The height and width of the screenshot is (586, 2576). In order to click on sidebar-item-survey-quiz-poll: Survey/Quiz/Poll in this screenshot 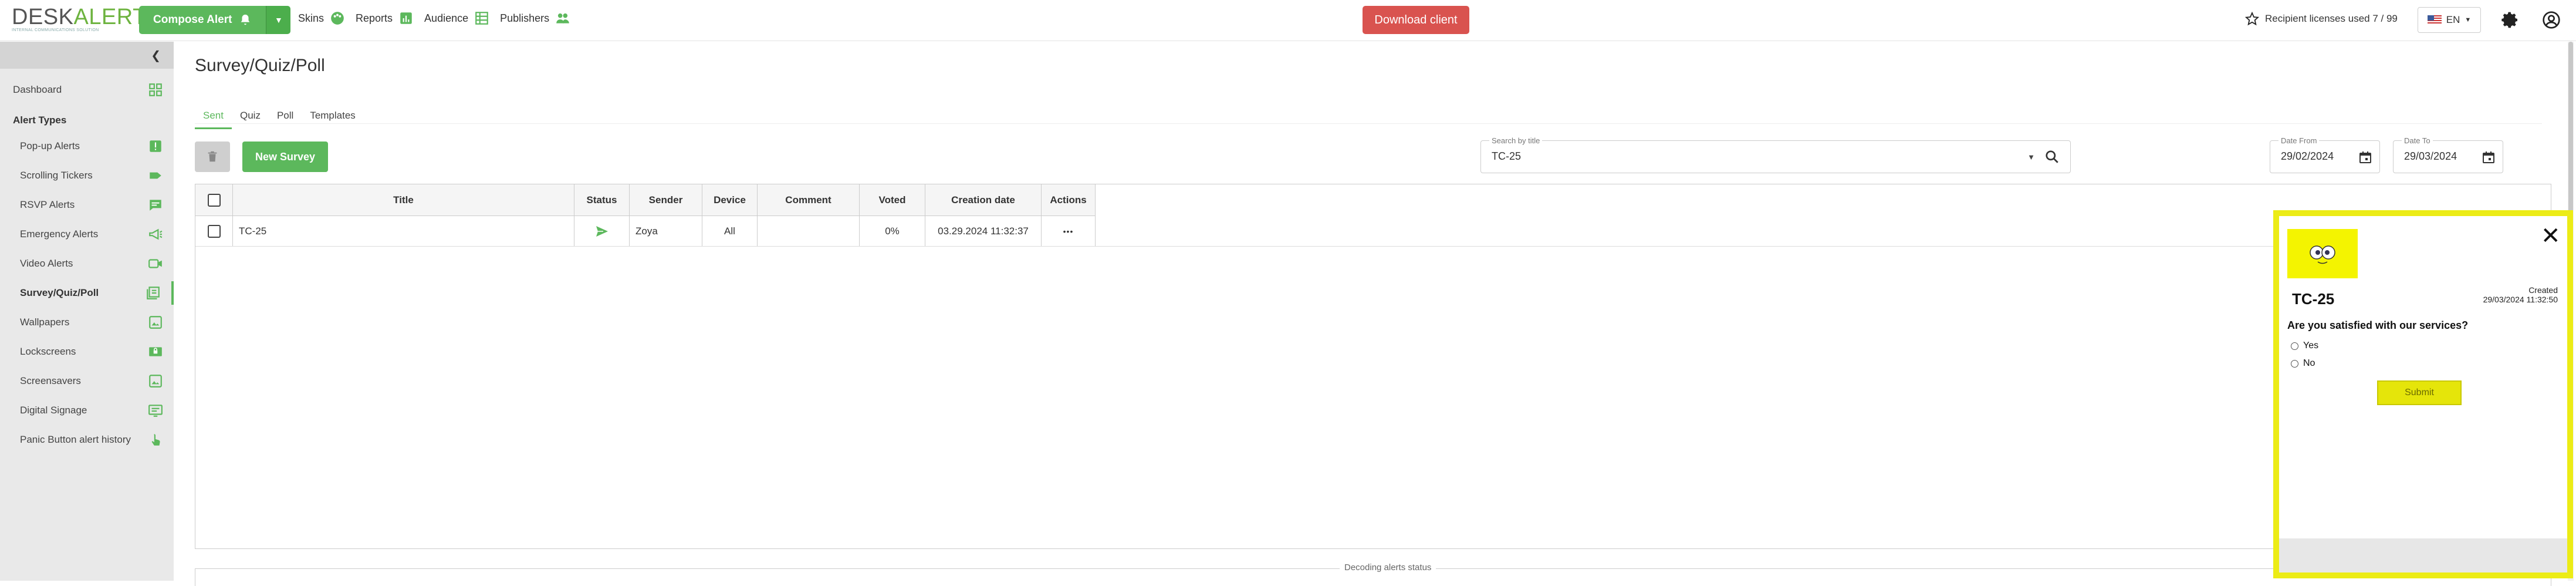, I will do `click(87, 293)`.